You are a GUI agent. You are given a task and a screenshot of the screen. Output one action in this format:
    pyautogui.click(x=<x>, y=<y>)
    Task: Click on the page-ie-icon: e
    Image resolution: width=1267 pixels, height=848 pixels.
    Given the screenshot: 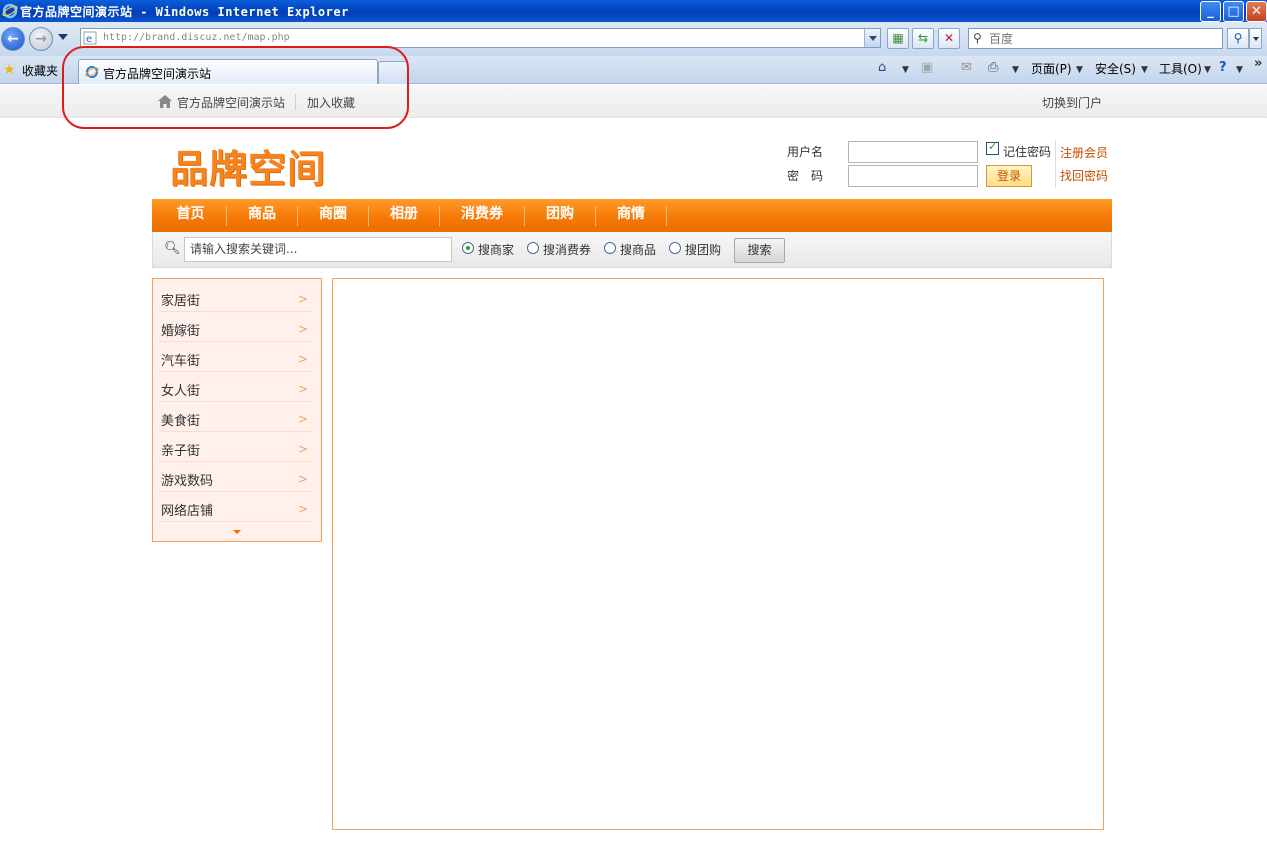 What is the action you would take?
    pyautogui.click(x=90, y=38)
    